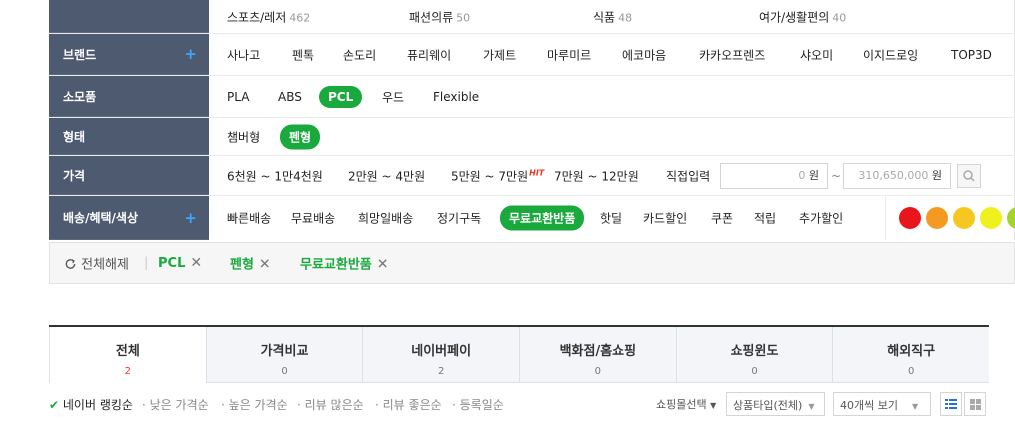 Image resolution: width=1015 pixels, height=425 pixels. Describe the element at coordinates (665, 218) in the screenshot. I see `delivery-item: 카드할인` at that location.